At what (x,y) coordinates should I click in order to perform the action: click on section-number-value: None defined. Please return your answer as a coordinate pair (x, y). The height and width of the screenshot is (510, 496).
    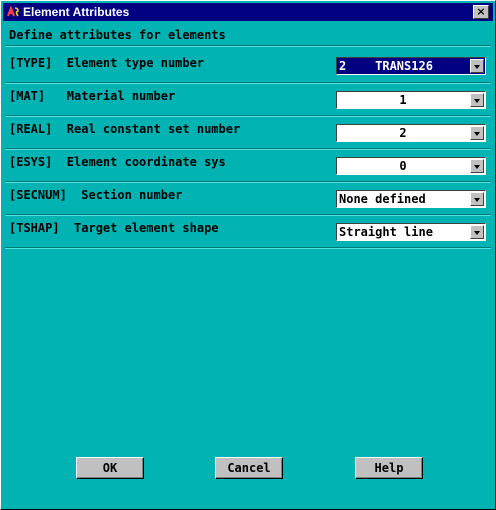
    Looking at the image, I should click on (382, 199).